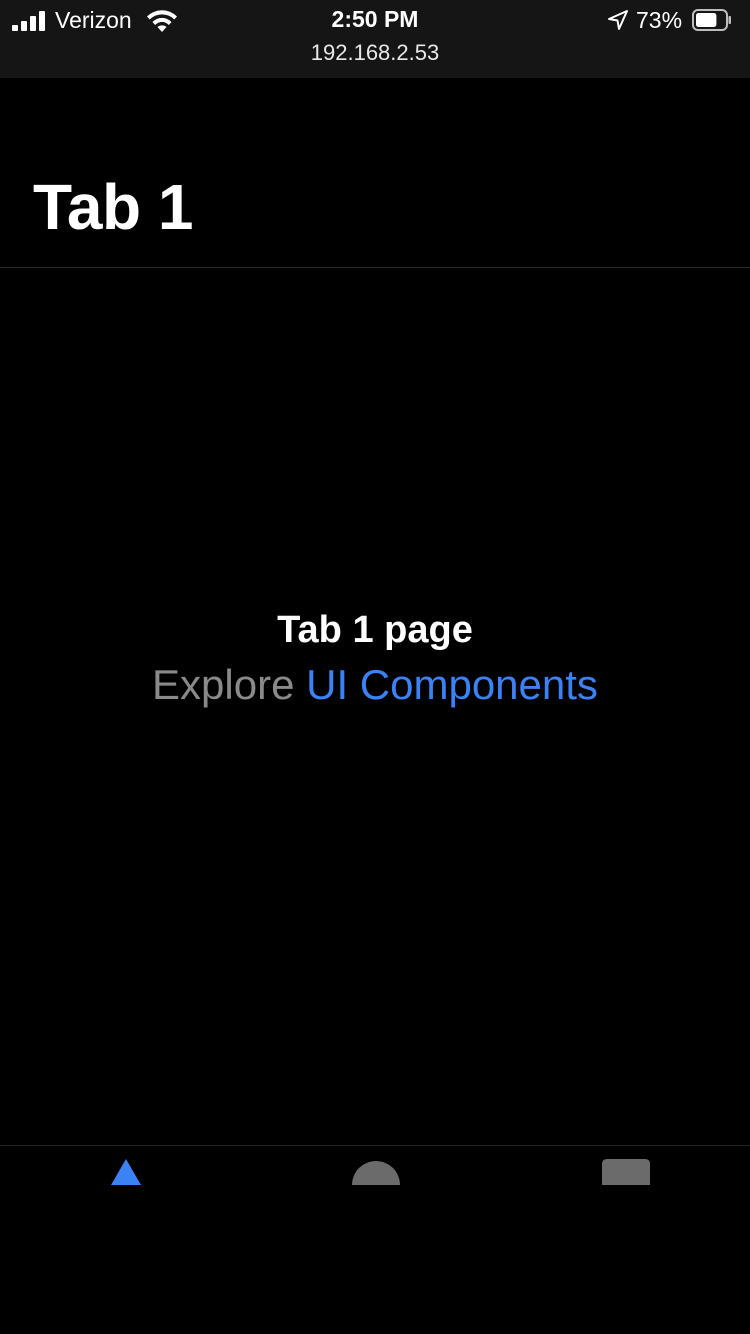 The width and height of the screenshot is (750, 1334). What do you see at coordinates (113, 207) in the screenshot?
I see `page-title: Tab 1` at bounding box center [113, 207].